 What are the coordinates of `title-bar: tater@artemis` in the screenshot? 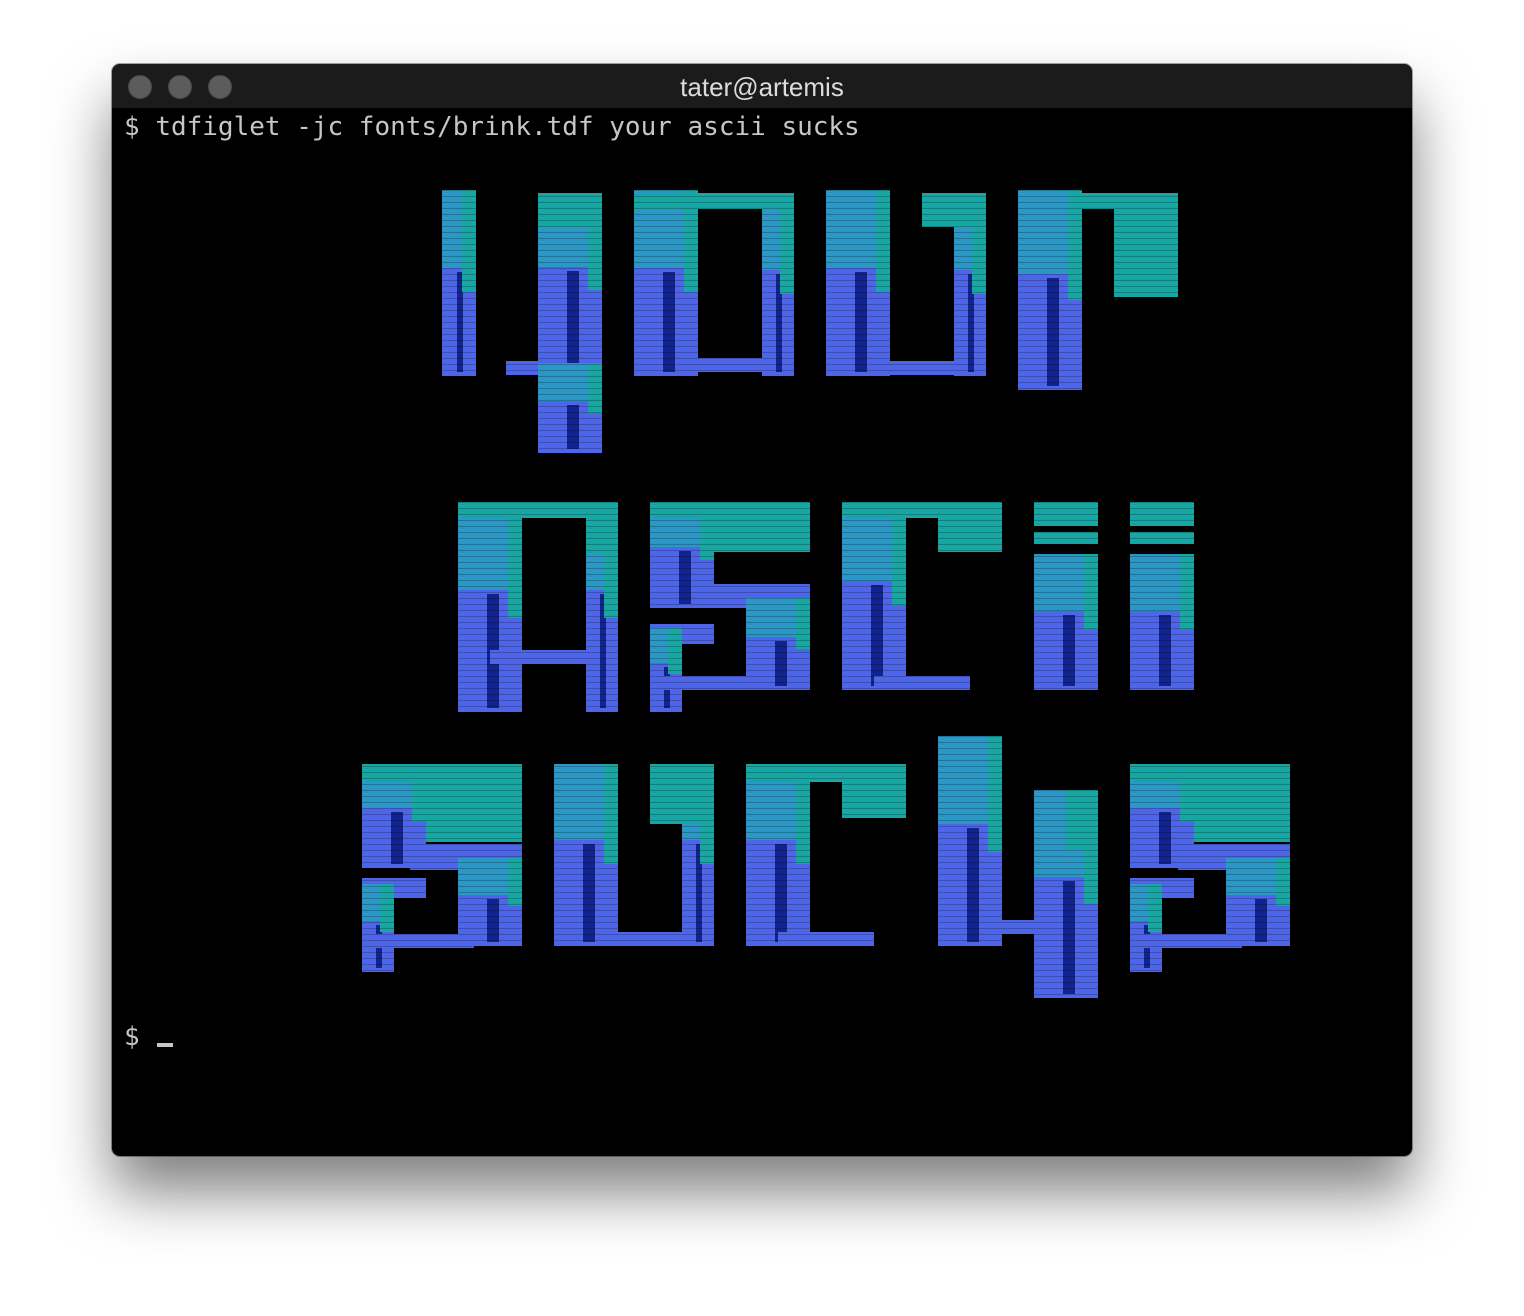 It's located at (762, 86).